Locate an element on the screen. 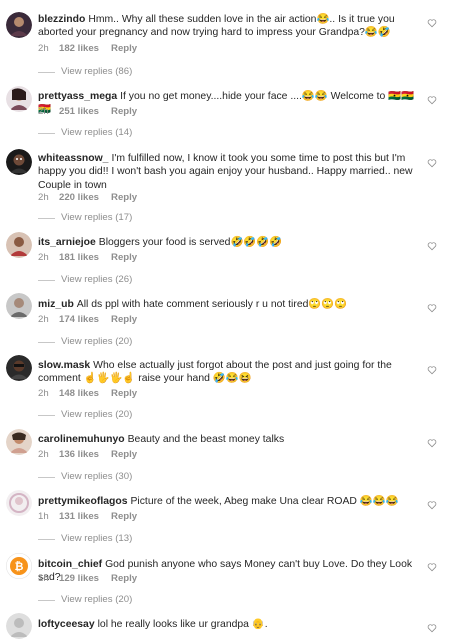 The image size is (452, 640). view-replies-label: View replies (86) is located at coordinates (97, 71).